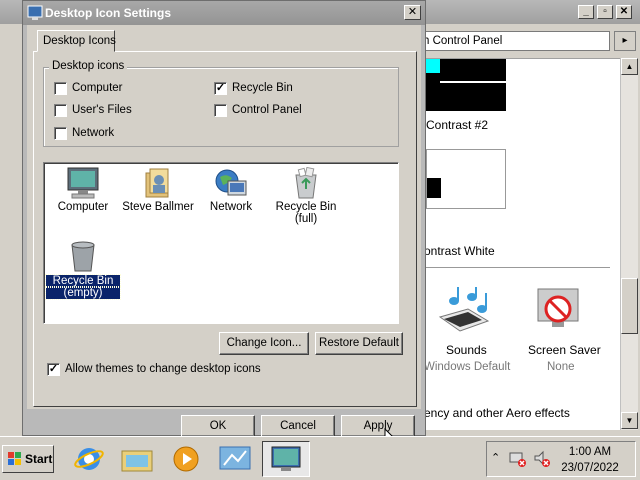  I want to click on control-panel-icon, so click(235, 458).